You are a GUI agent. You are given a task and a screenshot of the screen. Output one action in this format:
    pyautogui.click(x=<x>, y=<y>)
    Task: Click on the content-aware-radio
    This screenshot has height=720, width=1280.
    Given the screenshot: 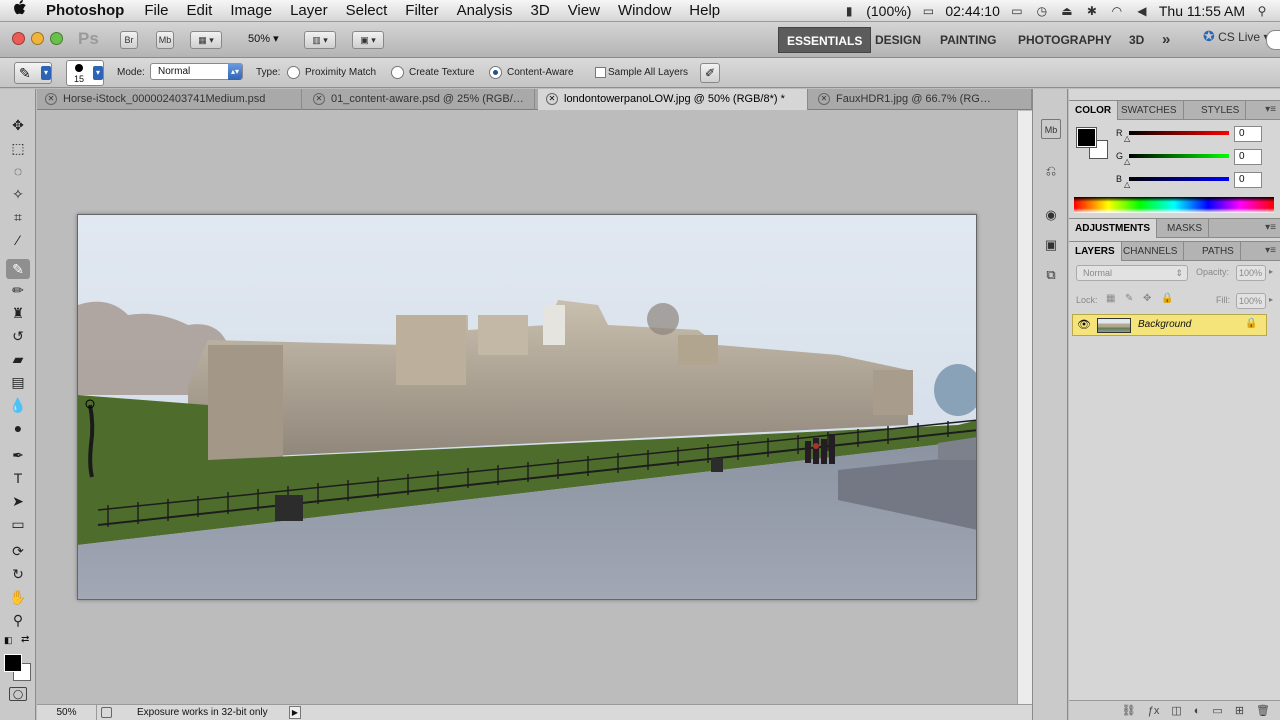 What is the action you would take?
    pyautogui.click(x=495, y=72)
    